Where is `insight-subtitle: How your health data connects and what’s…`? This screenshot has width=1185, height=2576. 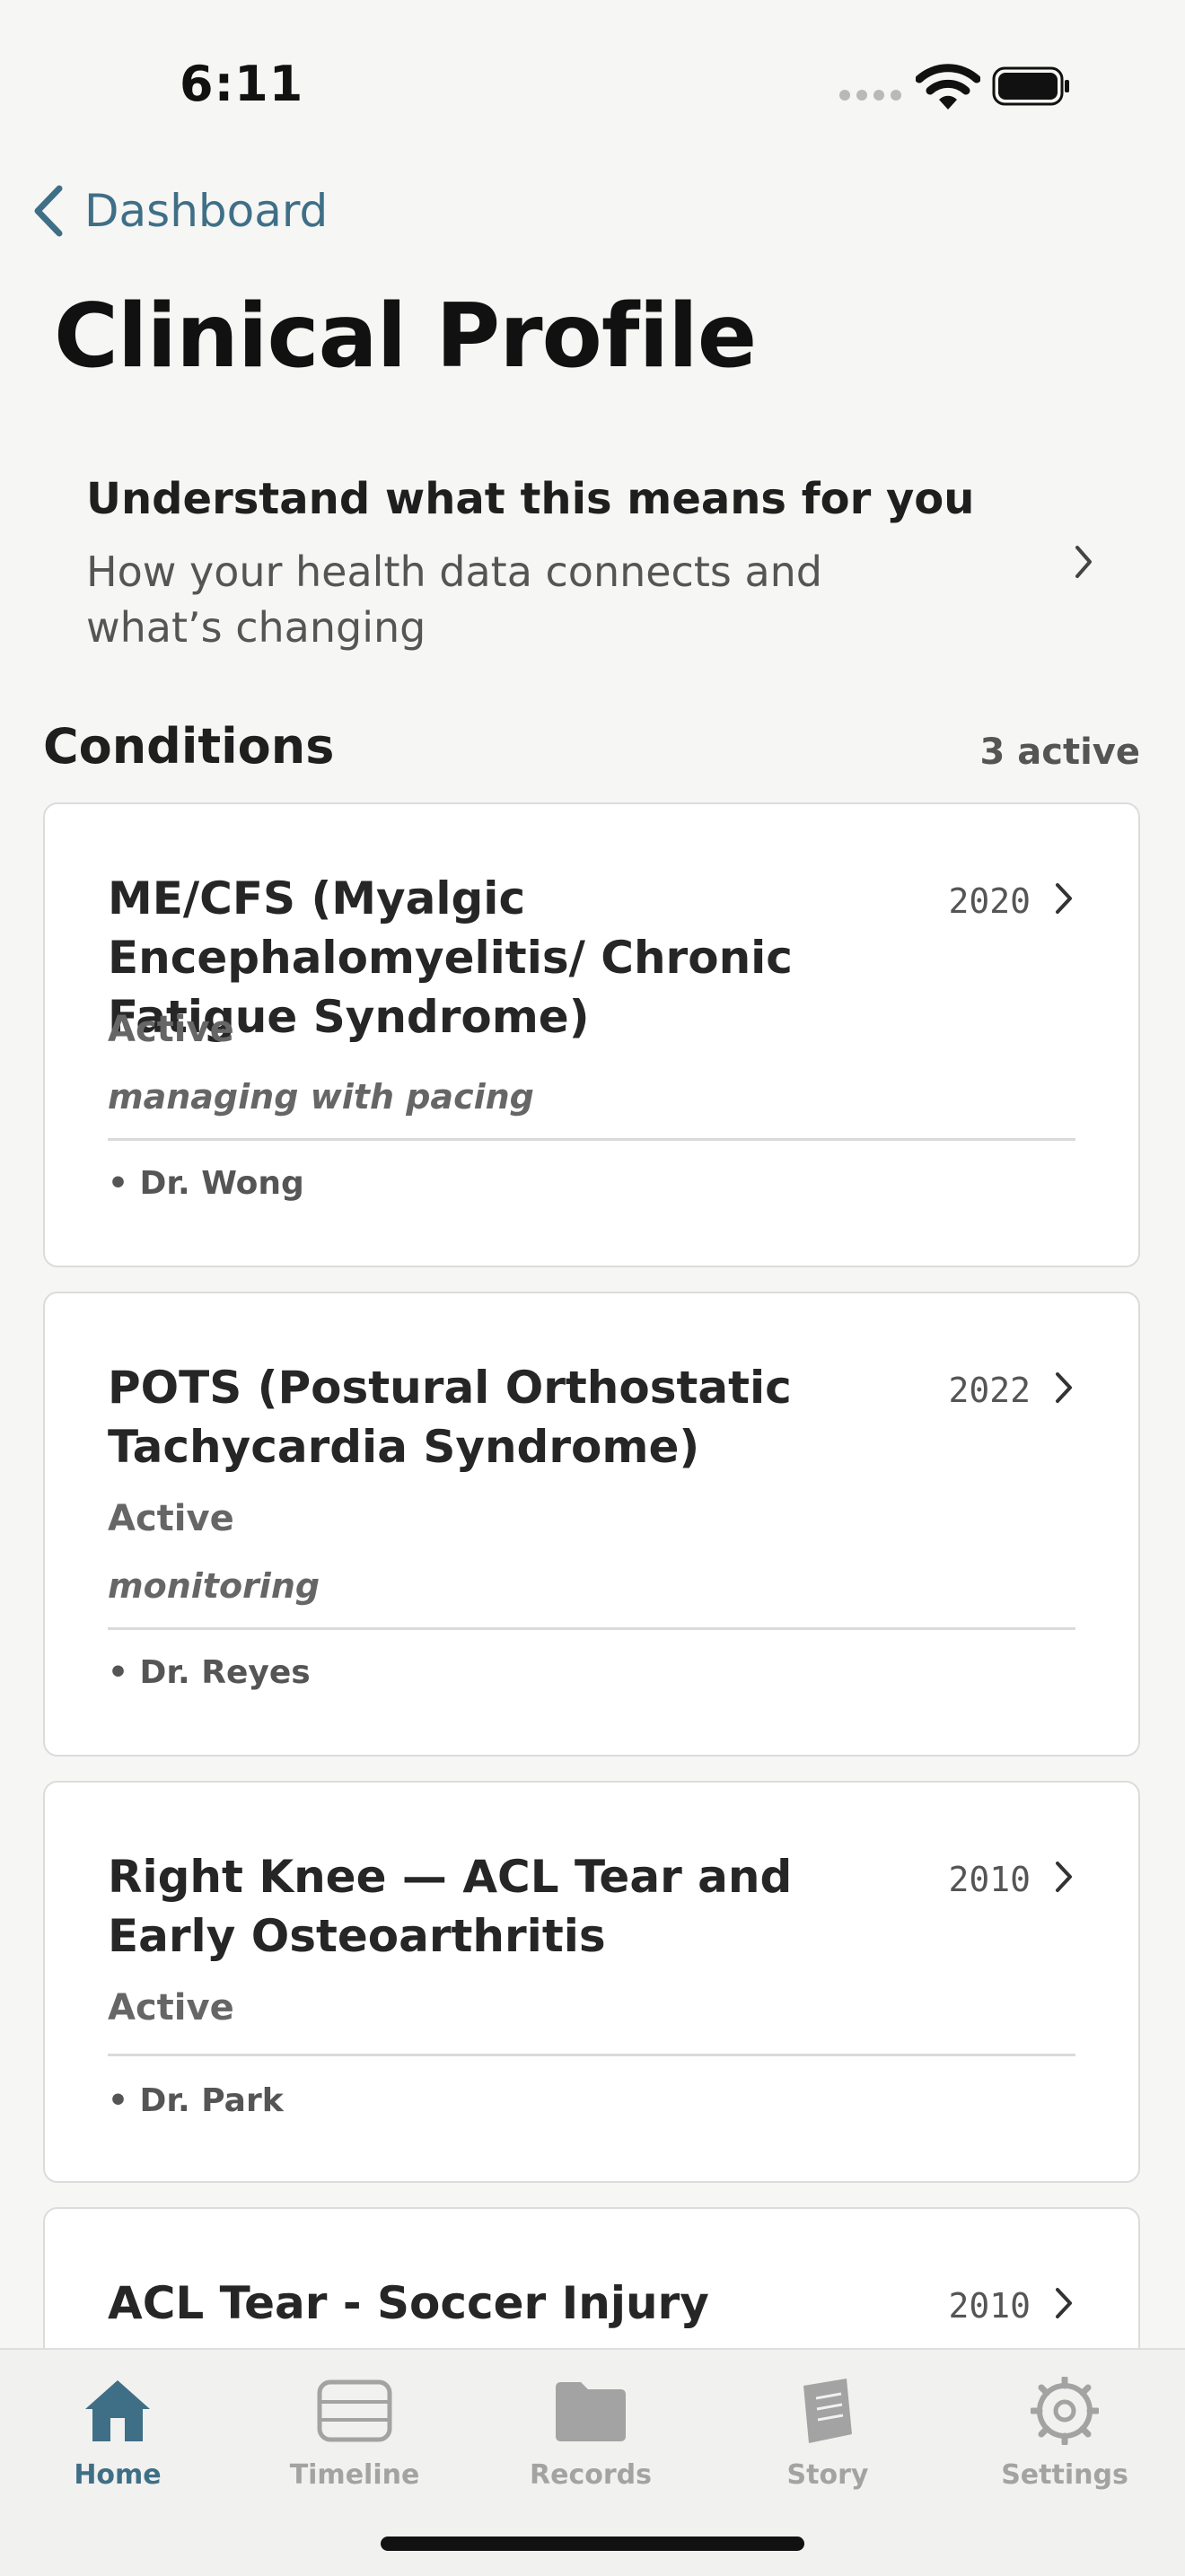 insight-subtitle: How your health data connects and what’s… is located at coordinates (454, 600).